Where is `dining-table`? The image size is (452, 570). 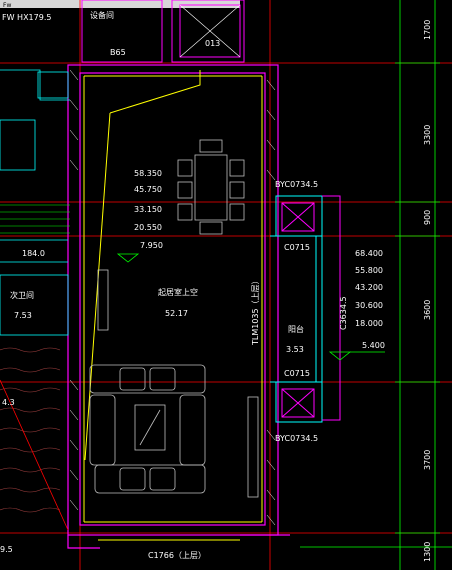
dining-table is located at coordinates (211, 187).